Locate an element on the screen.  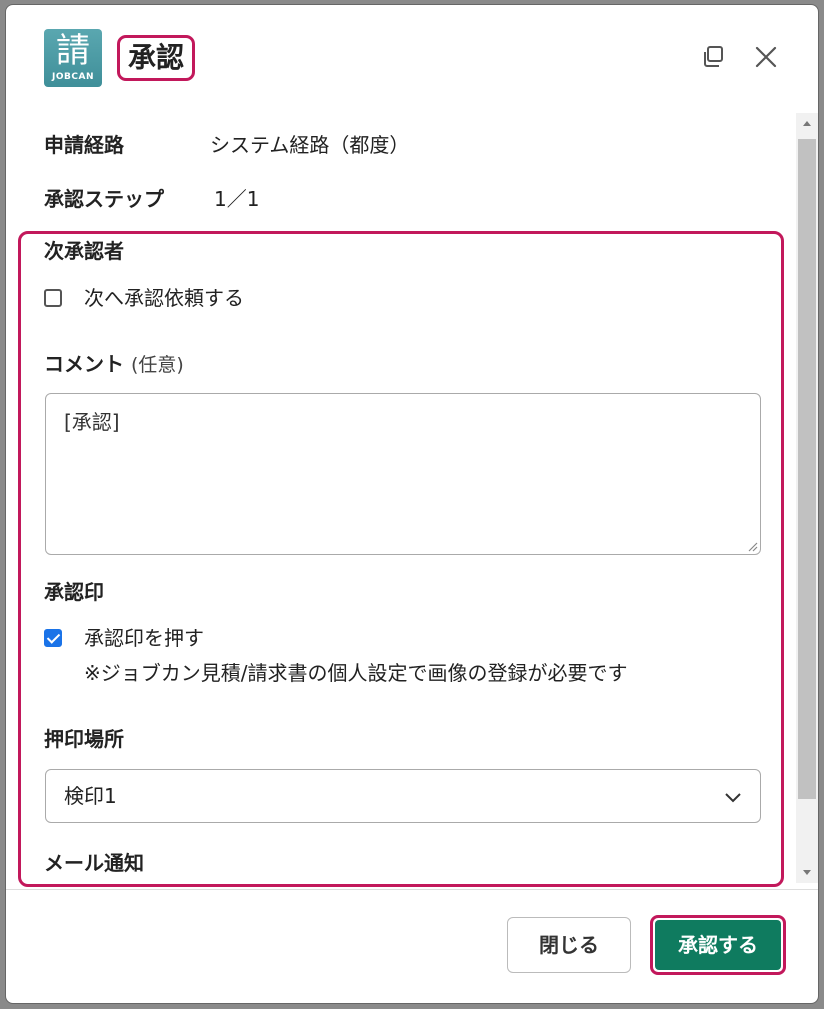
stamp-checkbox-label: 承認印を押す is located at coordinates (144, 638).